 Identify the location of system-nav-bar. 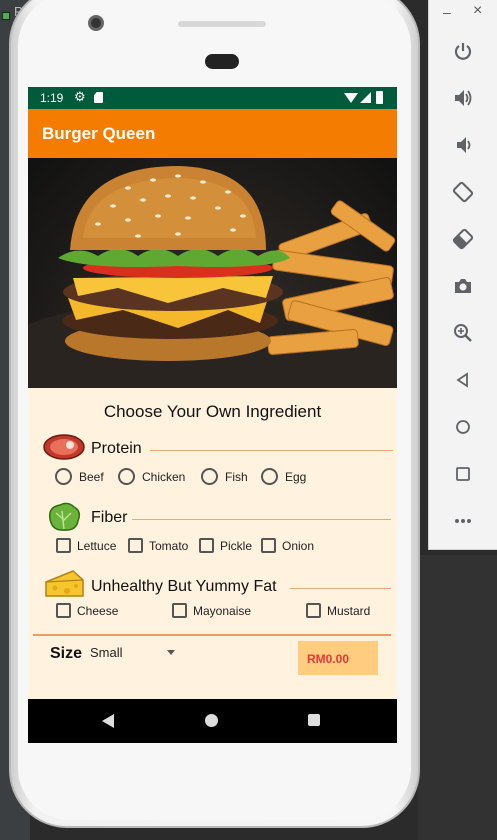
(212, 721).